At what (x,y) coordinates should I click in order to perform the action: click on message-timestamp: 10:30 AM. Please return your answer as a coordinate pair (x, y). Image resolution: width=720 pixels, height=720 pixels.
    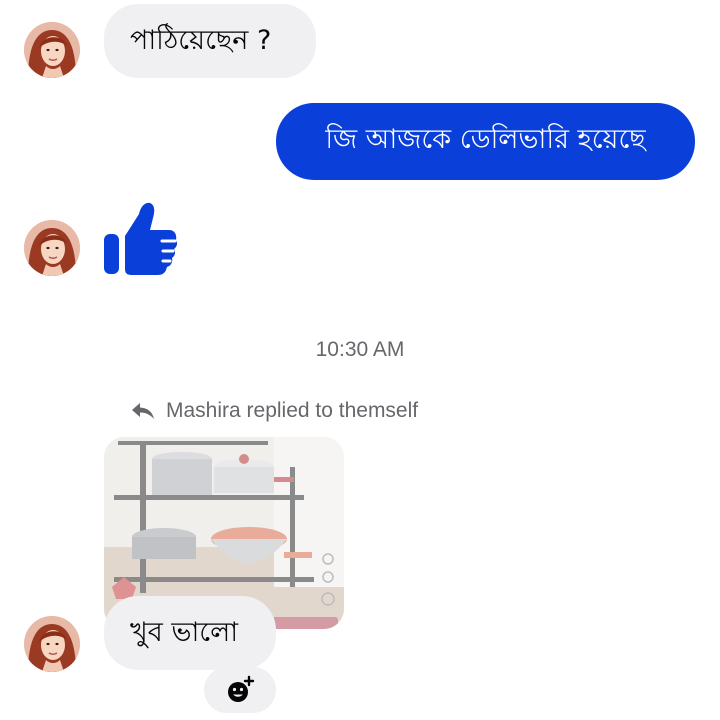
    Looking at the image, I should click on (360, 349).